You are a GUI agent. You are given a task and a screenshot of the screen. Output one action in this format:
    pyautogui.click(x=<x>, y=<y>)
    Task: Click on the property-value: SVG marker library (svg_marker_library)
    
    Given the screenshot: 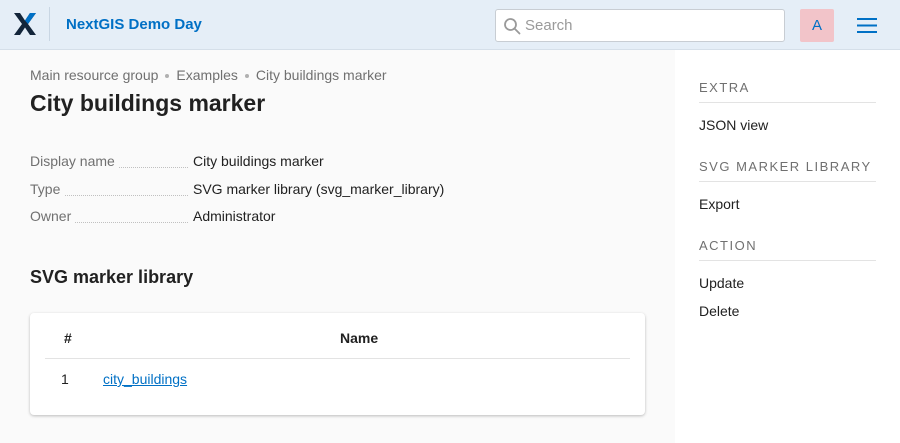 What is the action you would take?
    pyautogui.click(x=319, y=188)
    